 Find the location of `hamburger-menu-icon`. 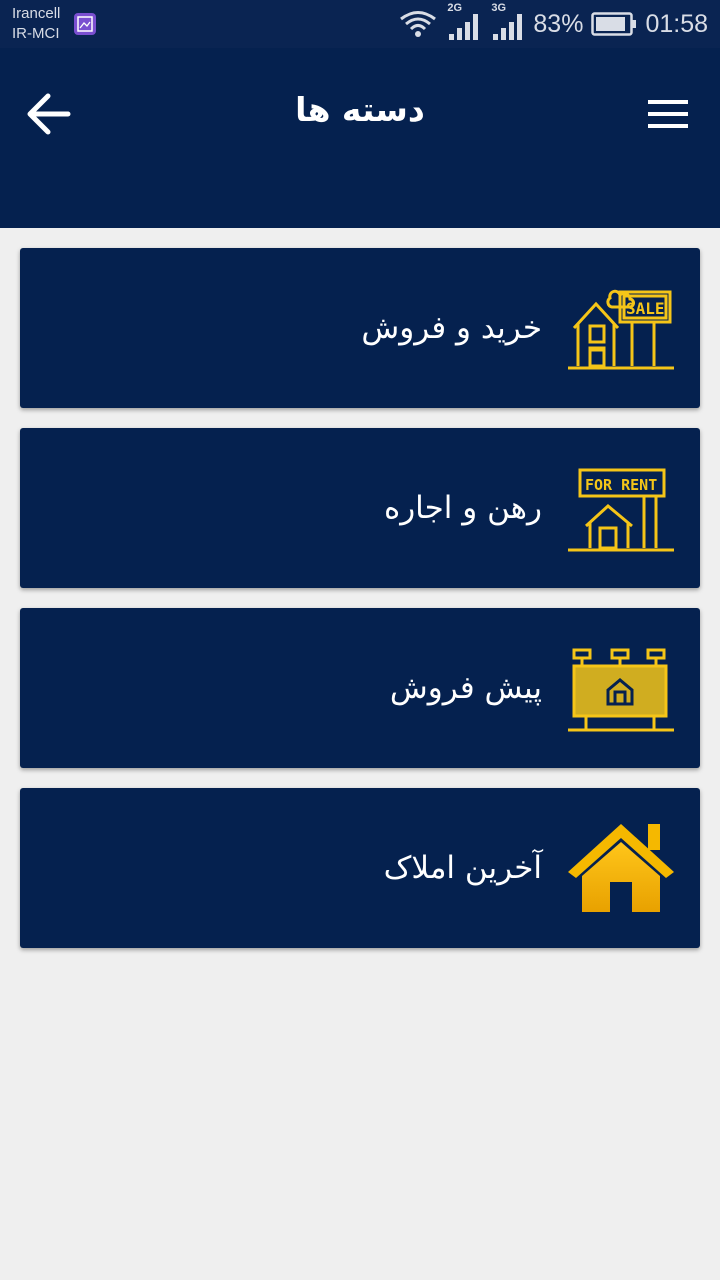

hamburger-menu-icon is located at coordinates (668, 114).